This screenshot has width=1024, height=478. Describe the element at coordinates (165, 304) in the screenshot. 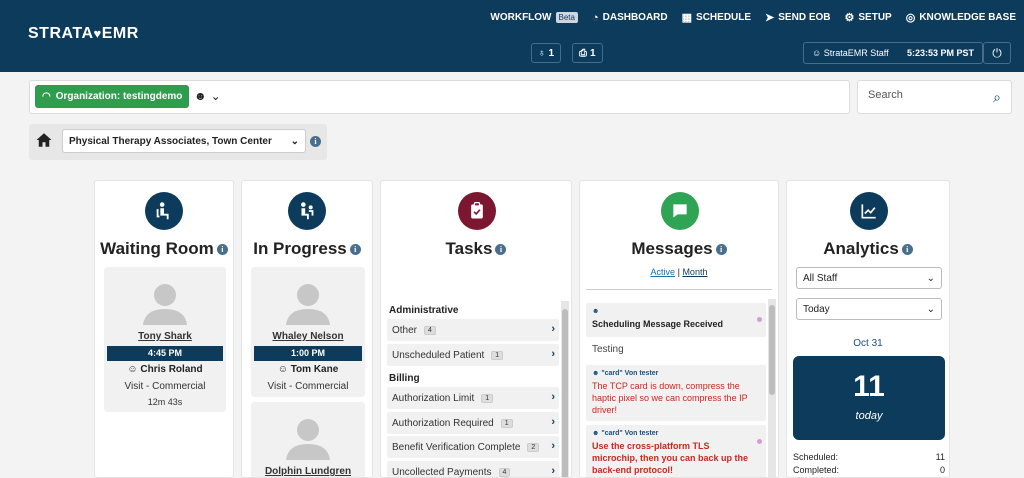

I see `avatar` at that location.